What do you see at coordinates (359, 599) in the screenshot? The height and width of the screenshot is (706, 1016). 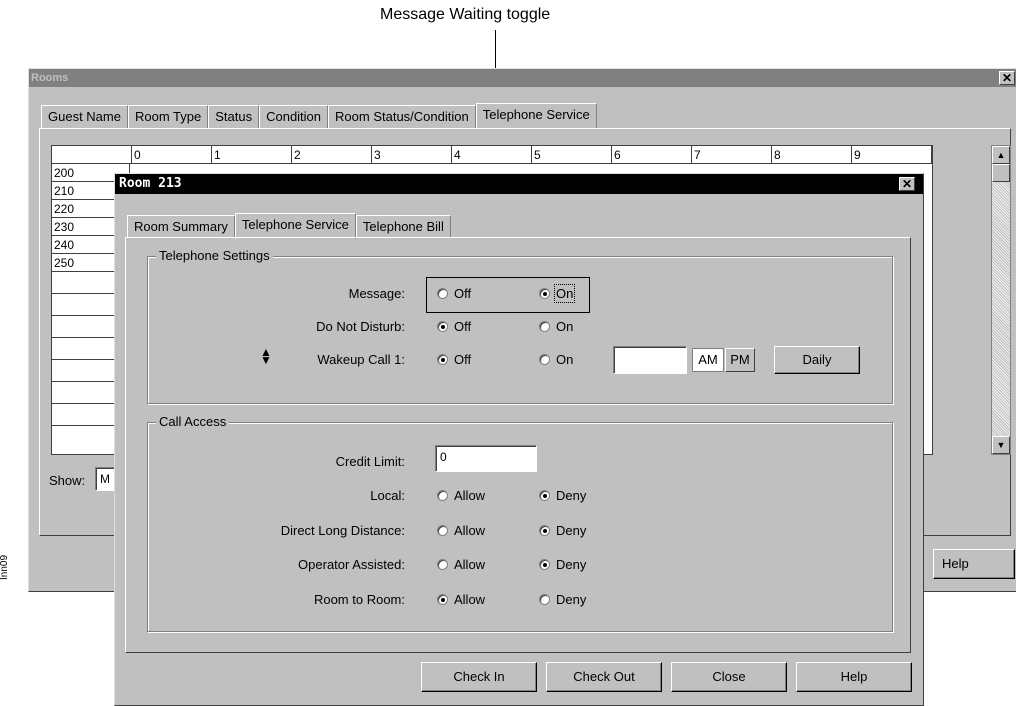 I see `room-to-room-label: Room to Room:` at bounding box center [359, 599].